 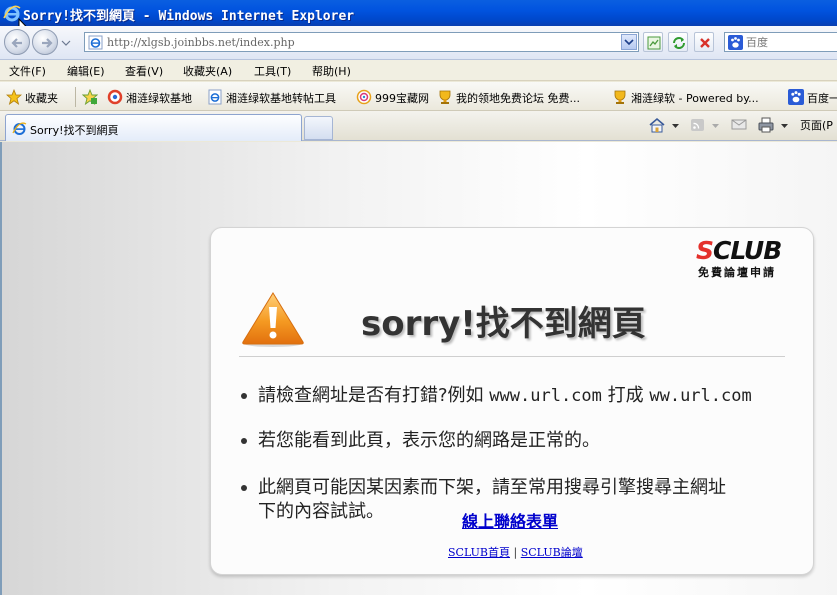 I want to click on logo-brand: SCLUB, so click(x=739, y=250).